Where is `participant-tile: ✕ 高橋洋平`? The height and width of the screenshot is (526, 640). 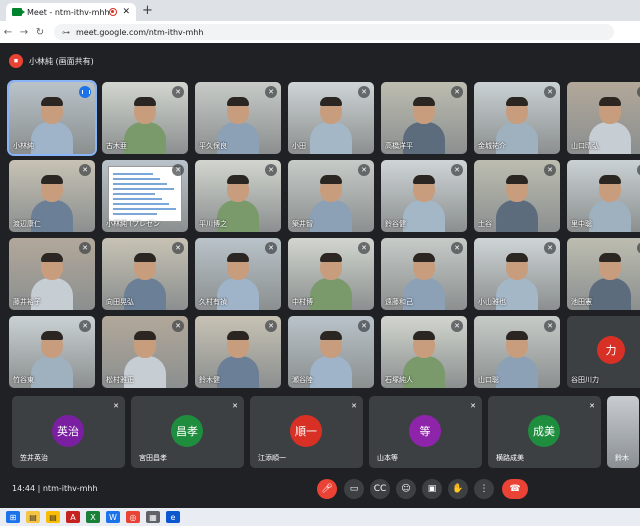
participant-tile: ✕ 高橋洋平 is located at coordinates (424, 118).